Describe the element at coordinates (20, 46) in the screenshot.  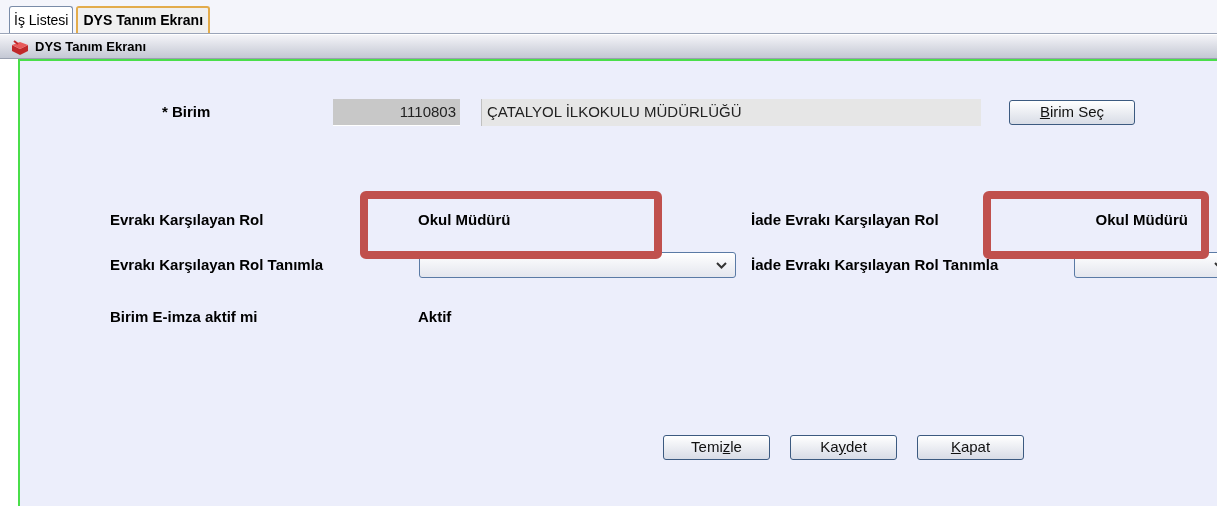
I see `box-icon` at that location.